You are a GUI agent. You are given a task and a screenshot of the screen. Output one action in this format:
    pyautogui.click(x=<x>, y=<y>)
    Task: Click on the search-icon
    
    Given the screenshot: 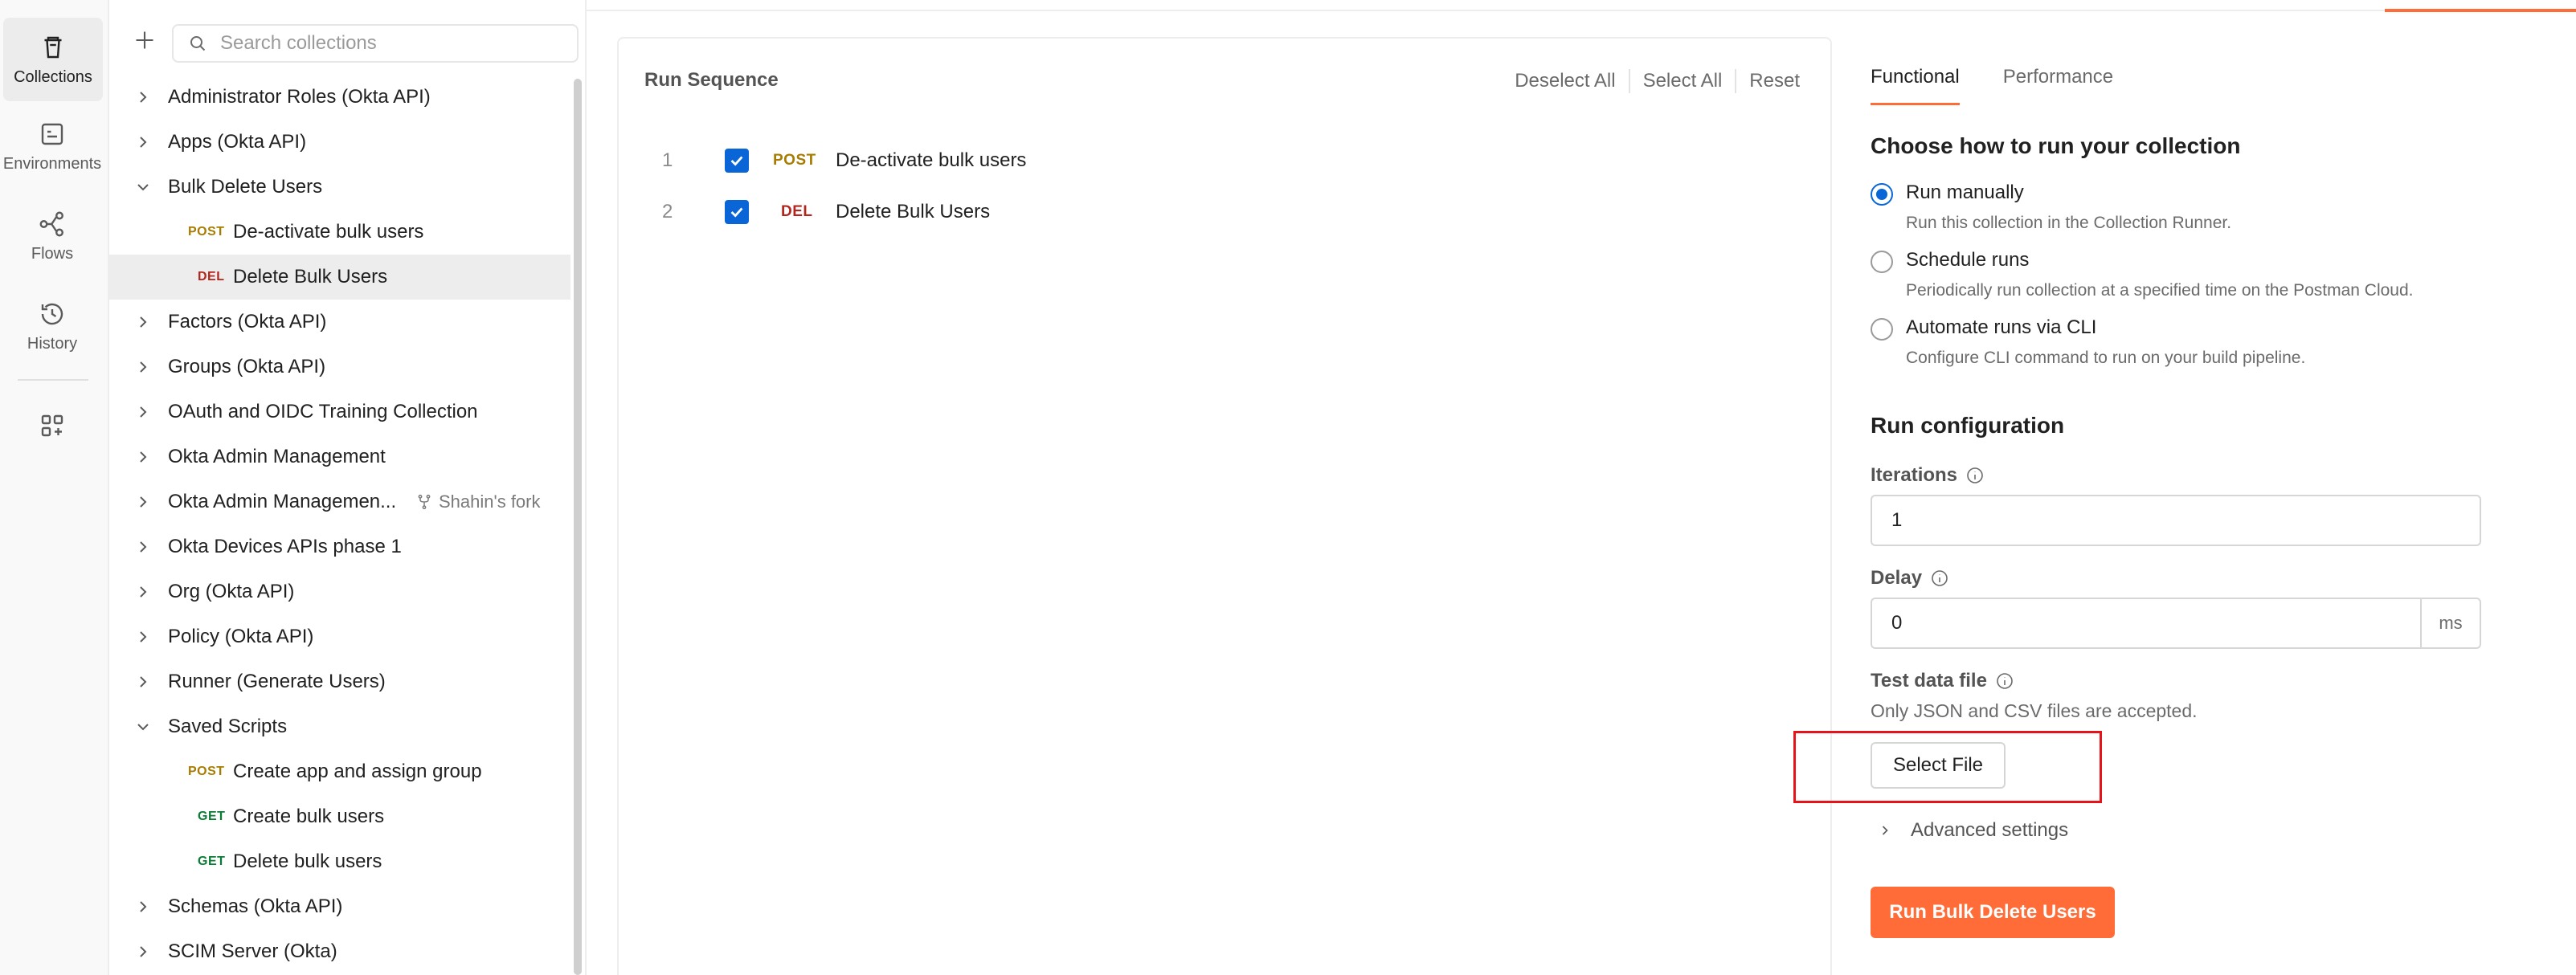 What is the action you would take?
    pyautogui.click(x=198, y=43)
    